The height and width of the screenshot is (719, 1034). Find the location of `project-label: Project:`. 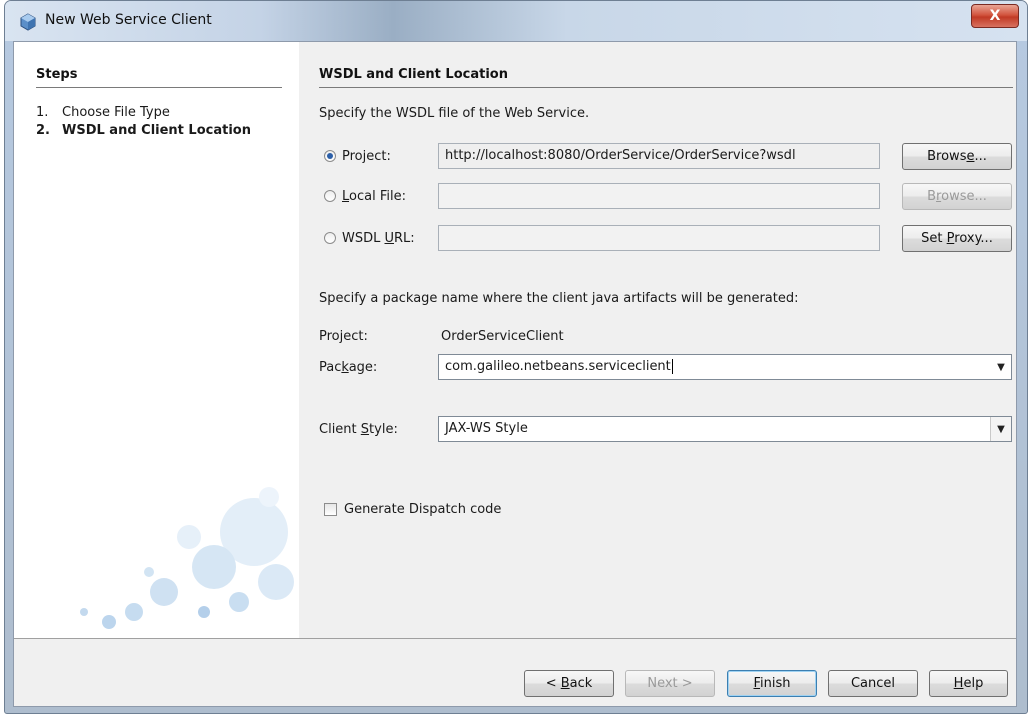

project-label: Project: is located at coordinates (343, 336).